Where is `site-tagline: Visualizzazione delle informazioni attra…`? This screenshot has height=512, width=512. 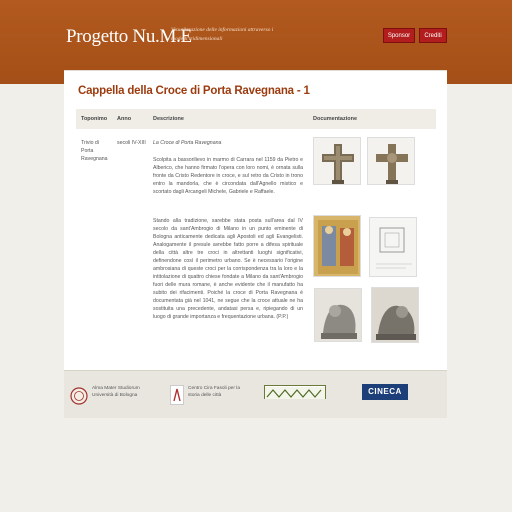
site-tagline: Visualizzazione delle informazioni attra… is located at coordinates (222, 34).